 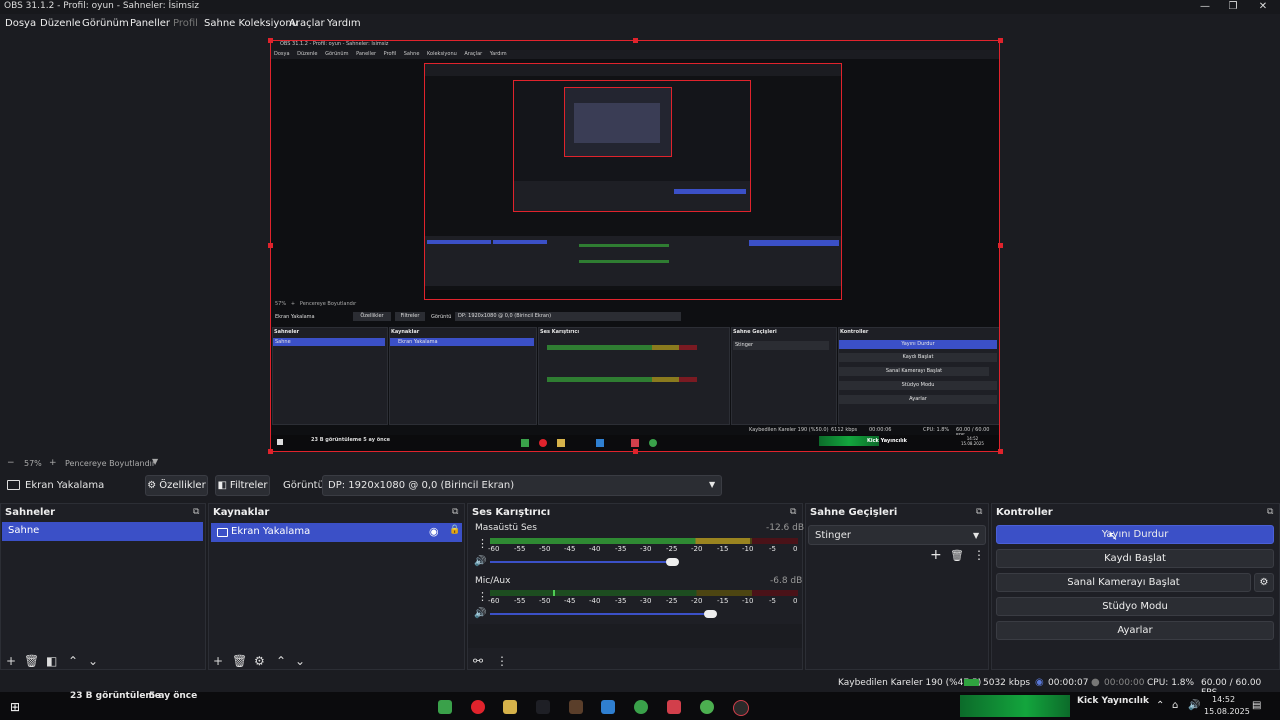 What do you see at coordinates (445, 707) in the screenshot?
I see `minecraft-icon` at bounding box center [445, 707].